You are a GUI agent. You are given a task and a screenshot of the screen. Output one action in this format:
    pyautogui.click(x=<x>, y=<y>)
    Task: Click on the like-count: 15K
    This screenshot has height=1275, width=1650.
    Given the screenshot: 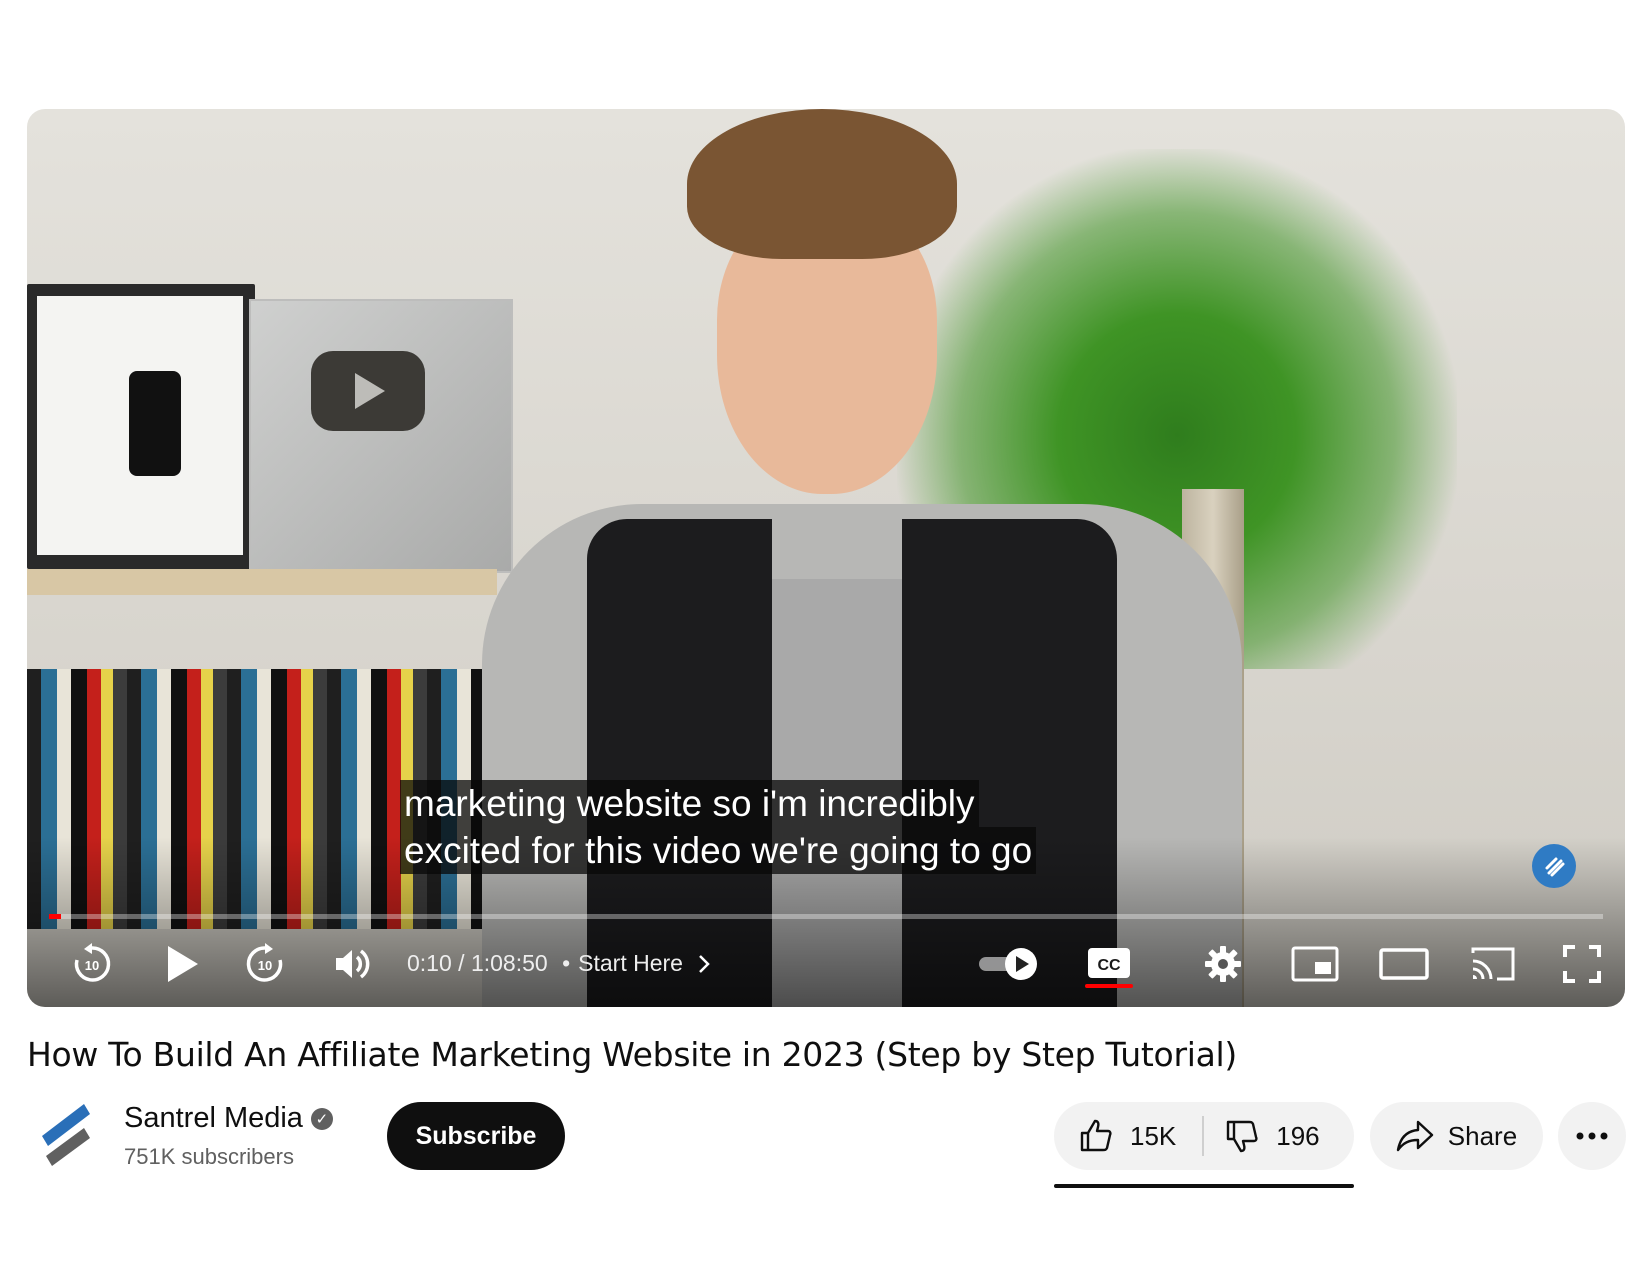 What is the action you would take?
    pyautogui.click(x=1153, y=1135)
    